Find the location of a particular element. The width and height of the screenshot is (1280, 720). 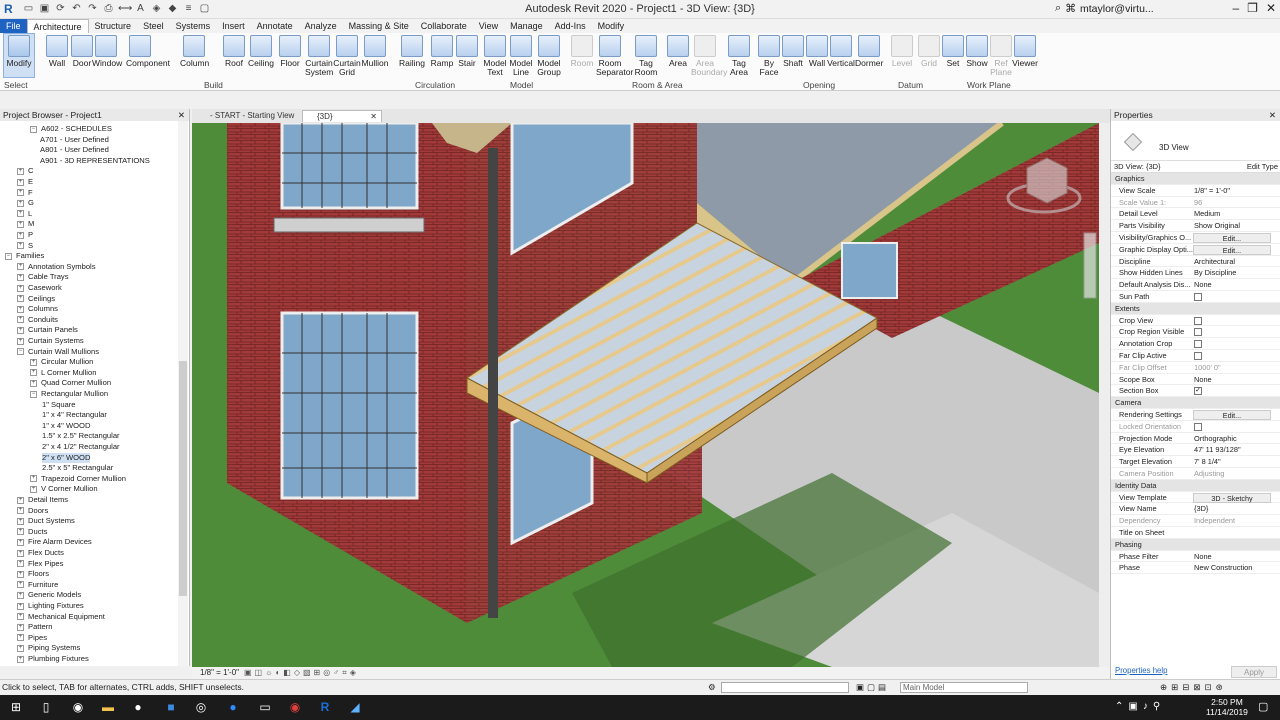

panel-label-circulation: Circulation is located at coordinates (435, 85).